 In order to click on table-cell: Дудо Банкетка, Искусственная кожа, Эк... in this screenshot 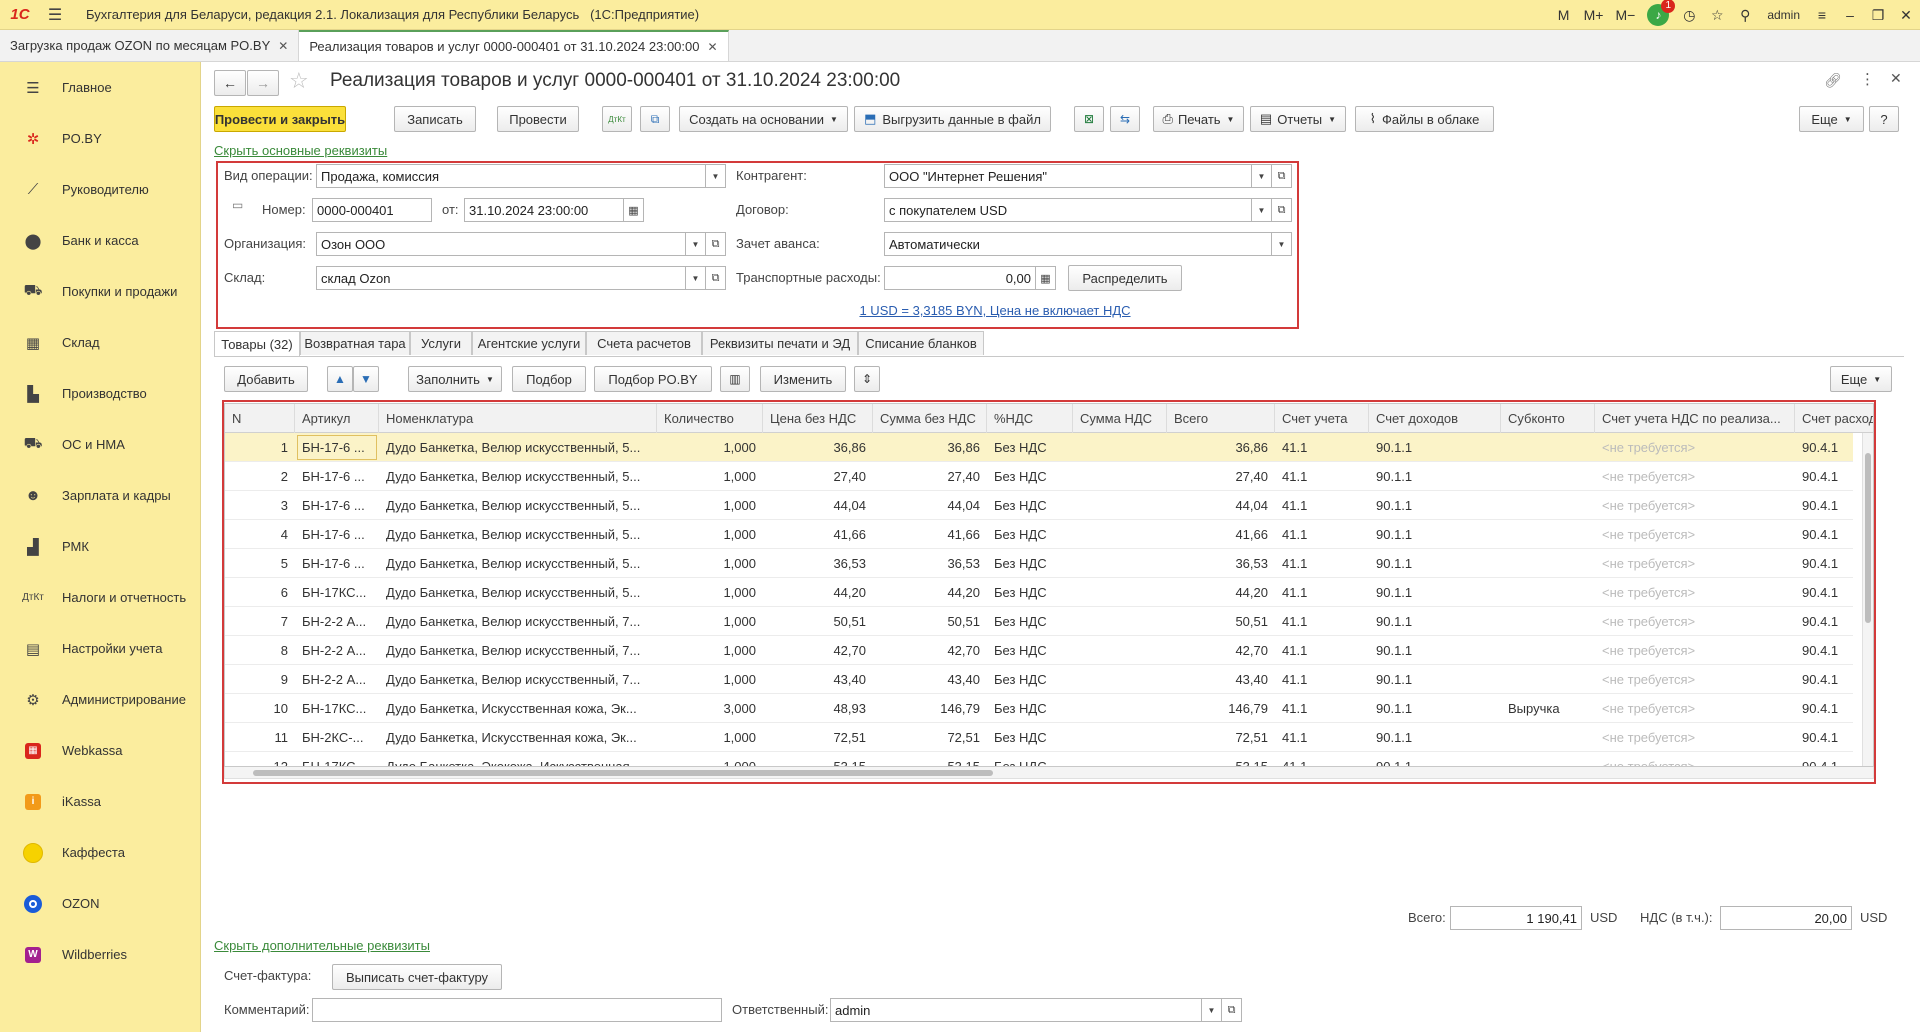, I will do `click(518, 737)`.